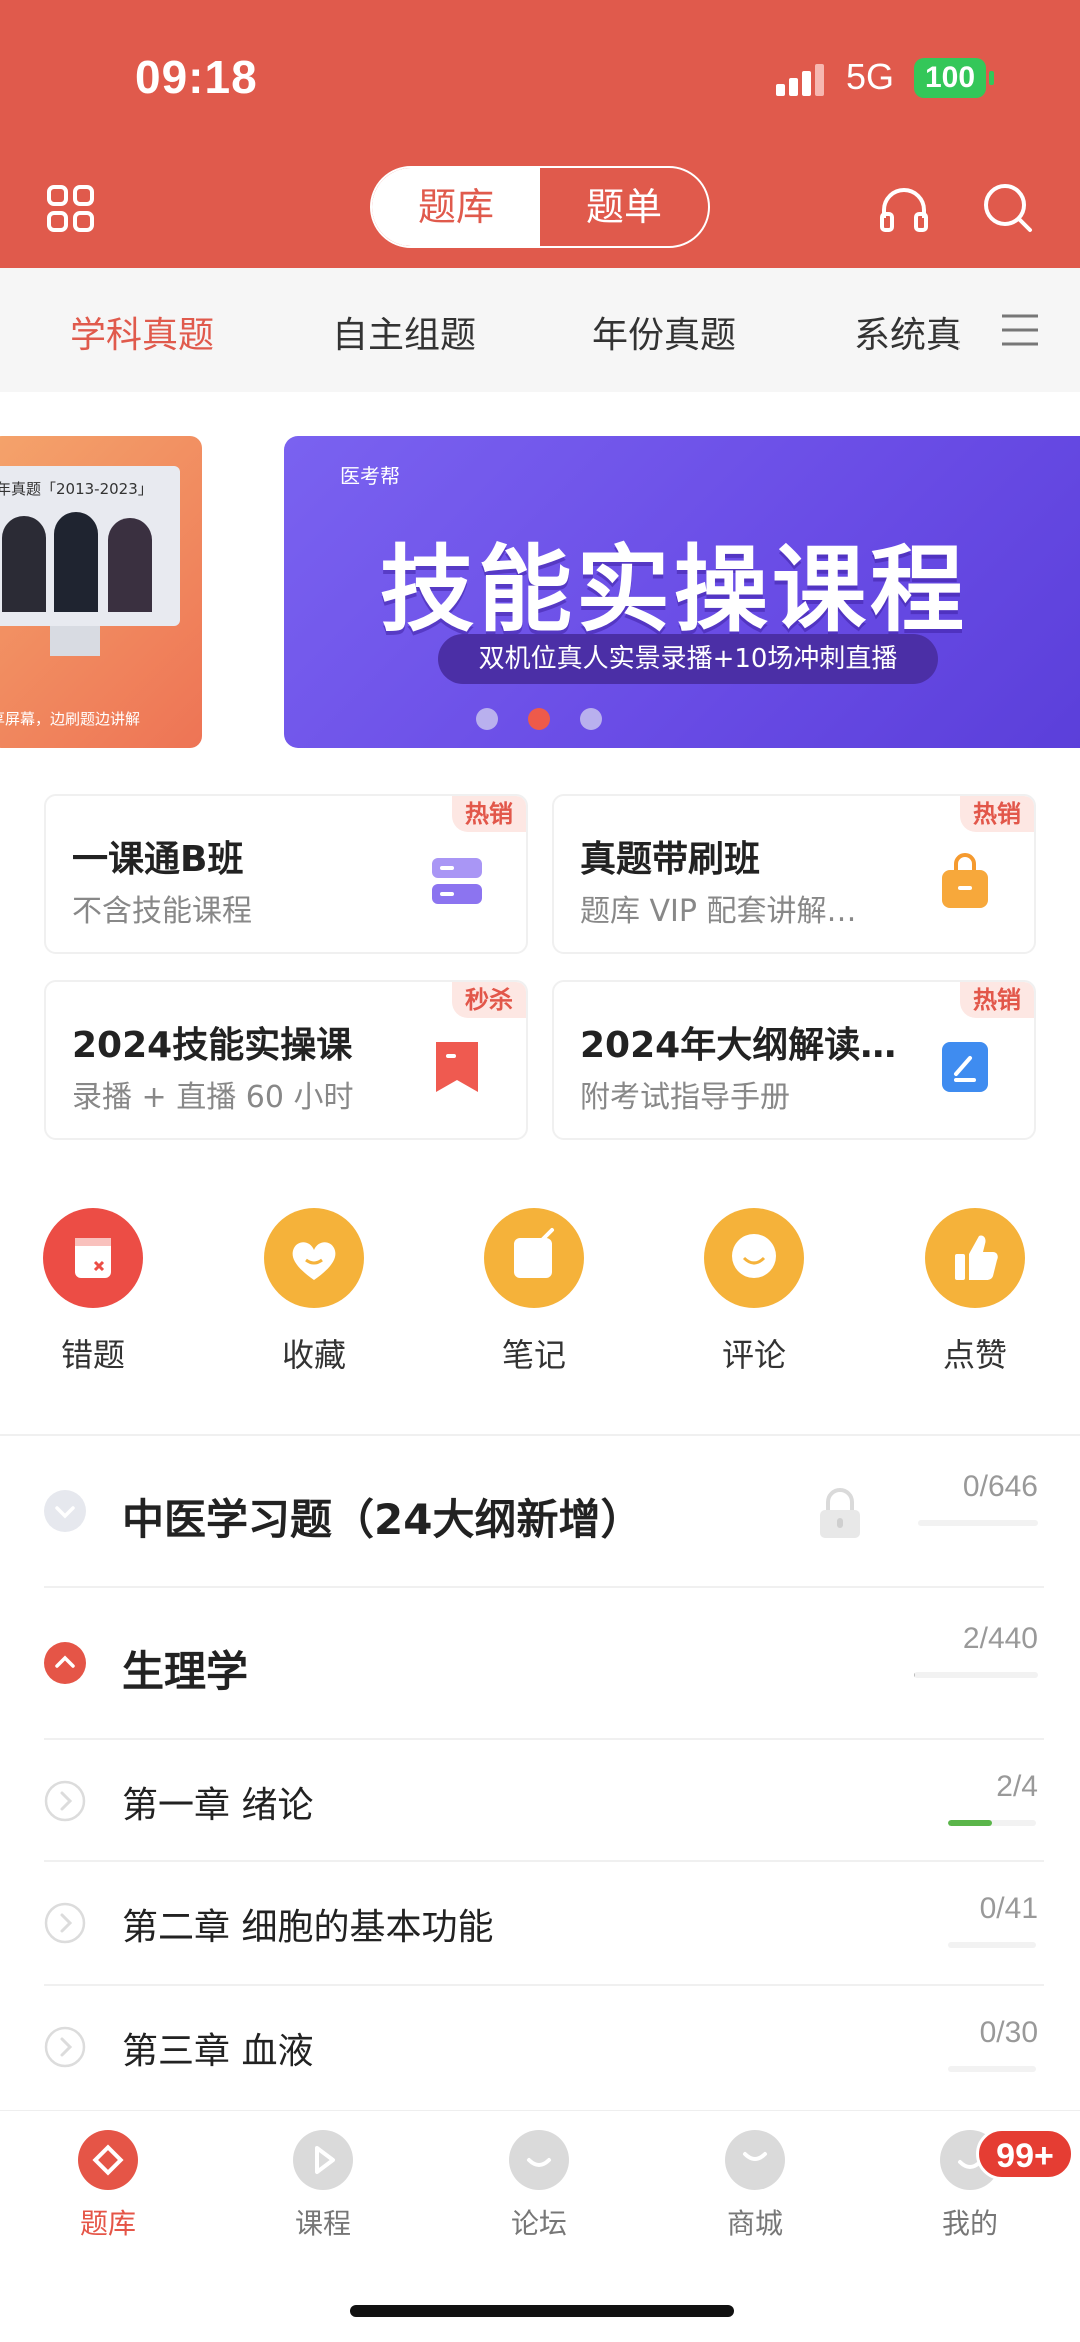 The image size is (1080, 2342). Describe the element at coordinates (71, 209) in the screenshot. I see `apps-grid-icon` at that location.